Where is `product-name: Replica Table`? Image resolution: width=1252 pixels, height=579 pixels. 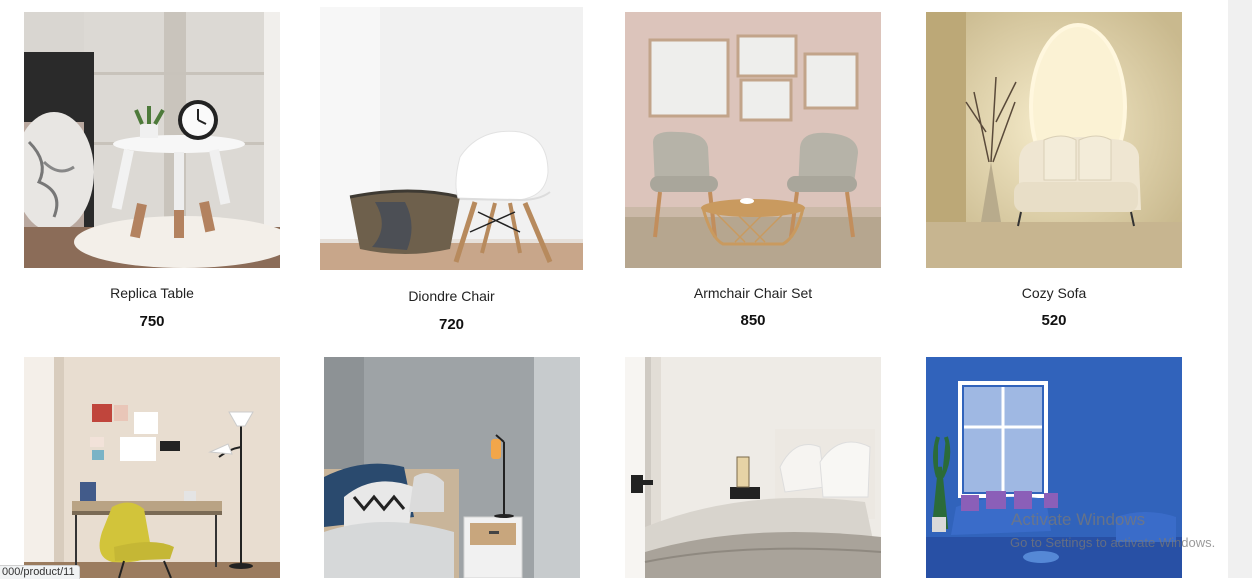 product-name: Replica Table is located at coordinates (152, 293).